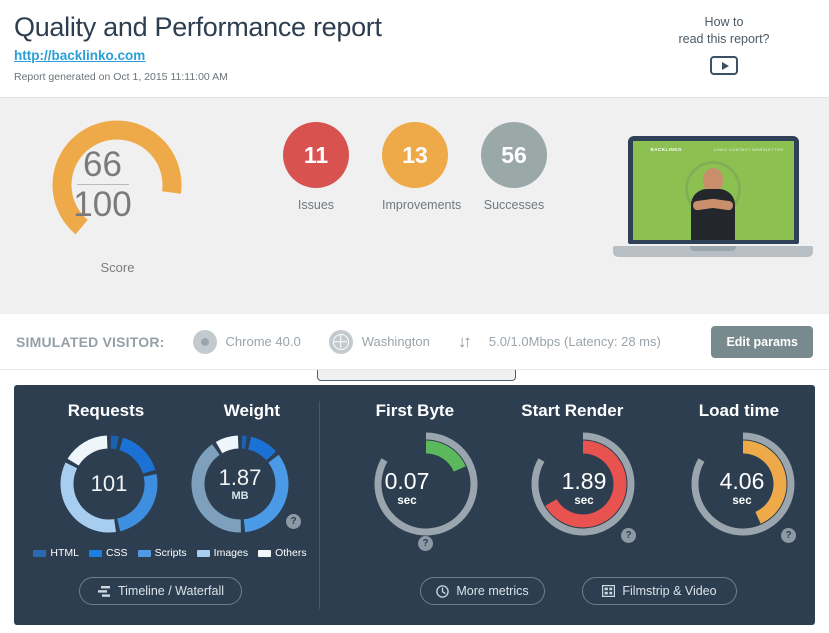 The height and width of the screenshot is (633, 829). I want to click on score-block: 66 100 Score, so click(117, 194).